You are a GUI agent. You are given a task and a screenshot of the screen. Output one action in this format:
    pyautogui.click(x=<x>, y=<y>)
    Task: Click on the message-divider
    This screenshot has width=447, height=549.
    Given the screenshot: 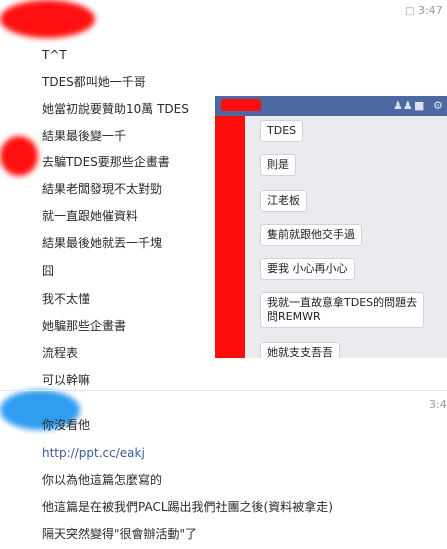 What is the action you would take?
    pyautogui.click(x=223, y=390)
    